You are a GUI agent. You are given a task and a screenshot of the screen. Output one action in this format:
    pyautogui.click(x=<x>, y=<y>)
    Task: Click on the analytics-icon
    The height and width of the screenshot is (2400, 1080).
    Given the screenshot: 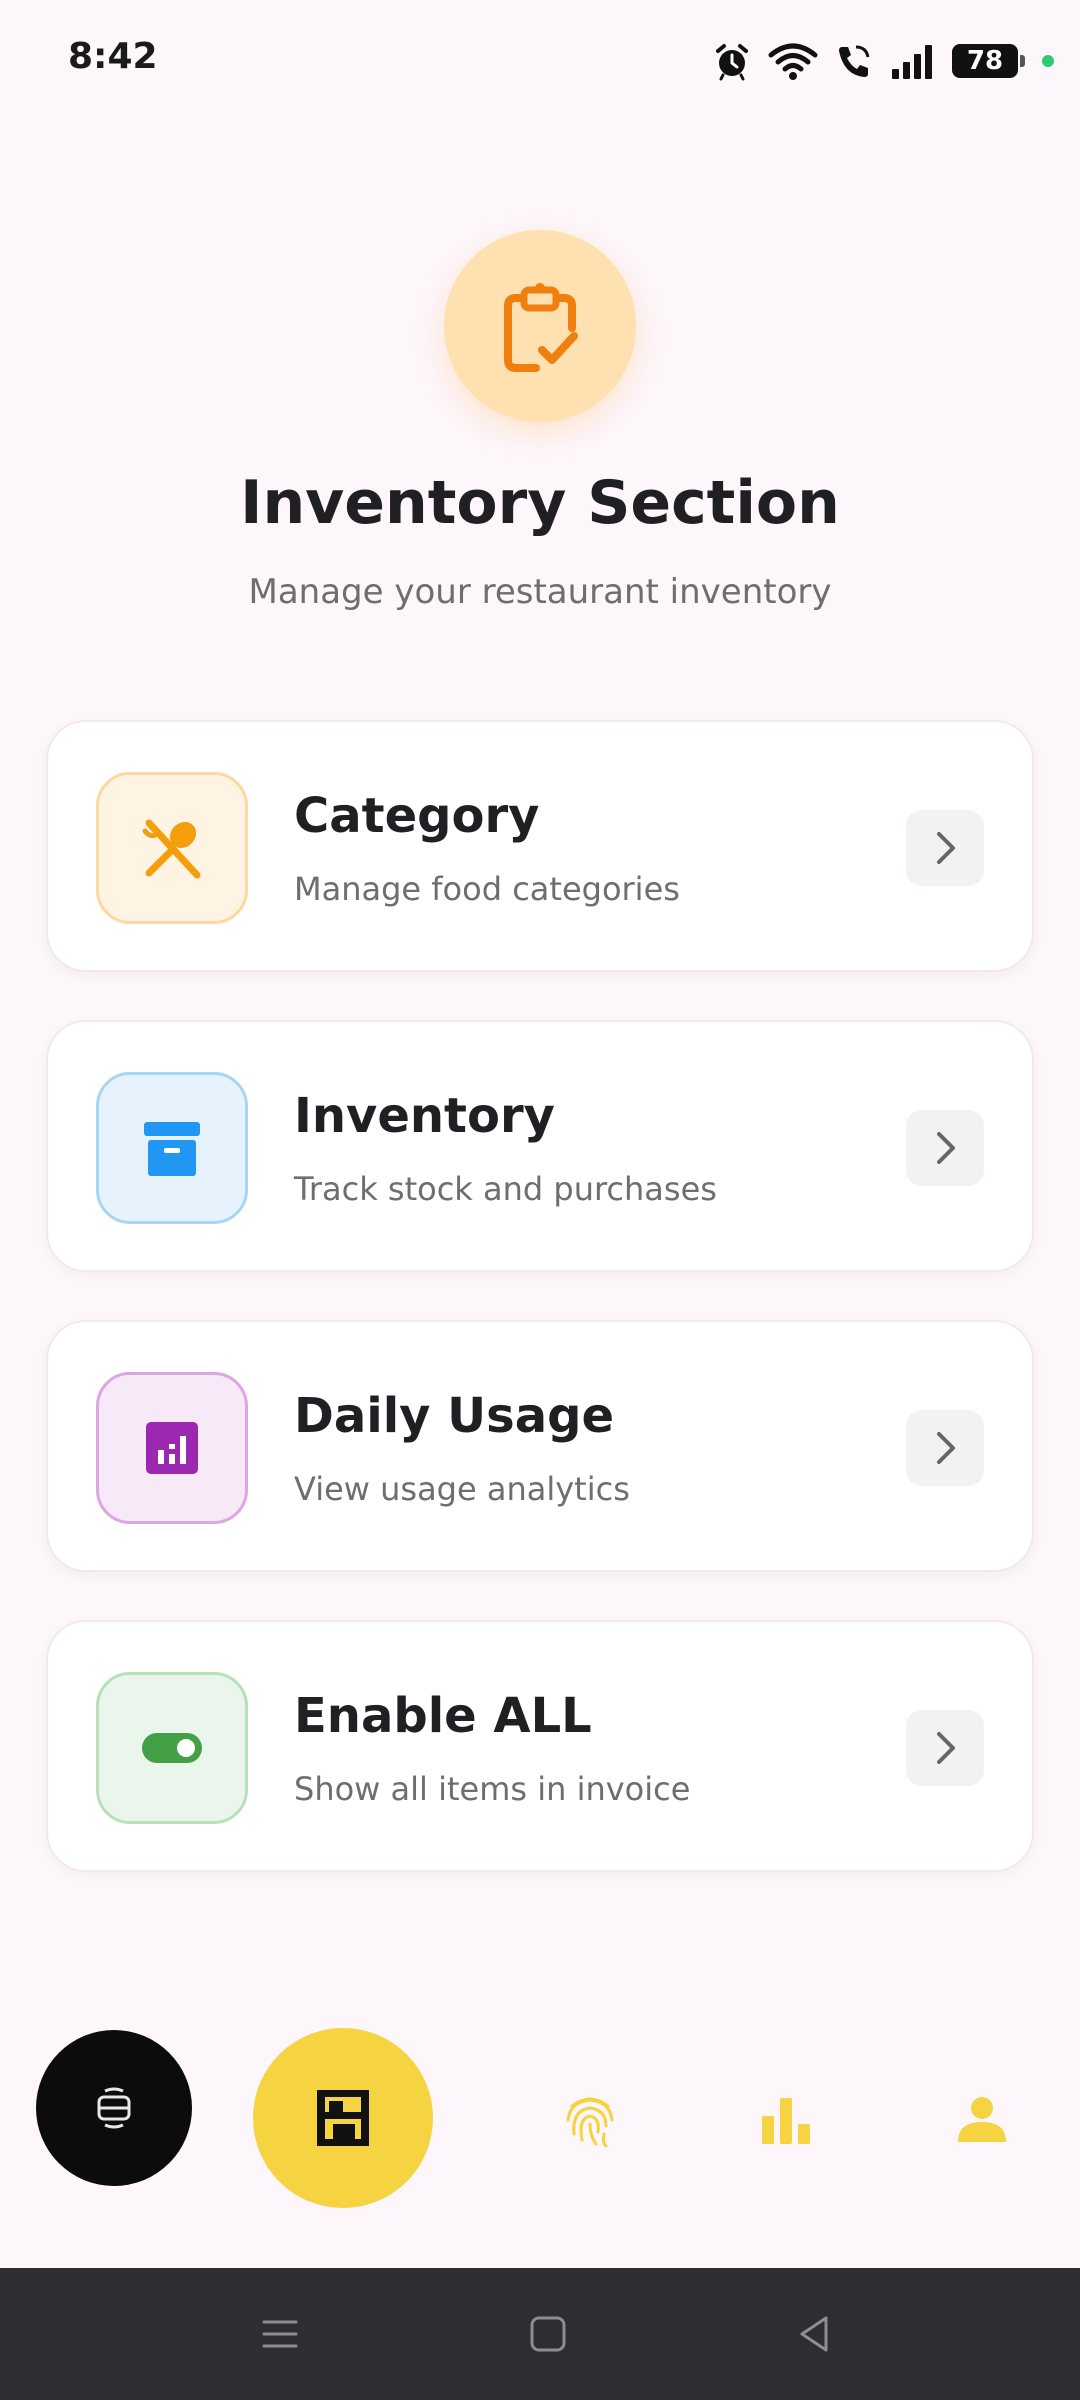 What is the action you would take?
    pyautogui.click(x=172, y=1448)
    